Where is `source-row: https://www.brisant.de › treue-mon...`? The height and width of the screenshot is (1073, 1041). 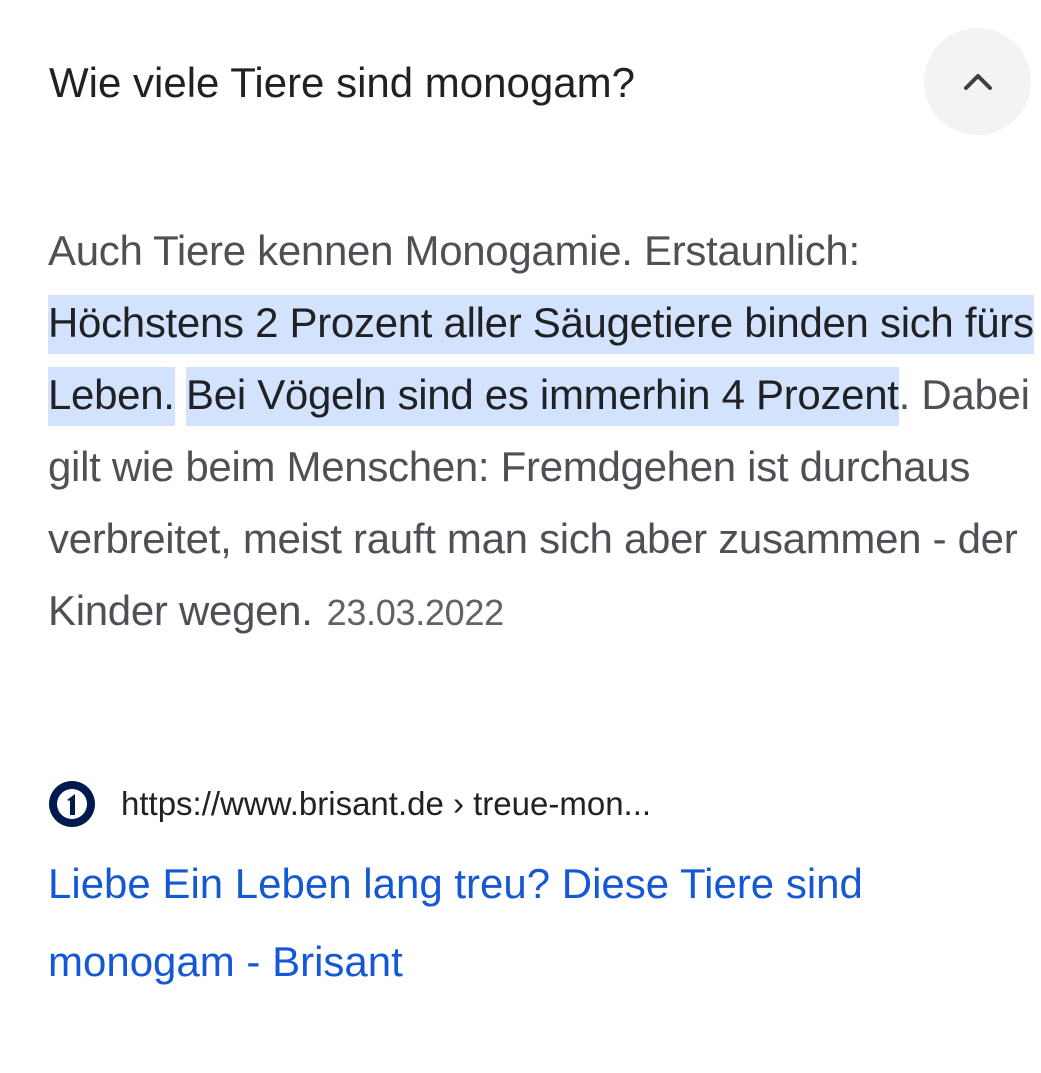 source-row: https://www.brisant.de › treue-mon... is located at coordinates (349, 804).